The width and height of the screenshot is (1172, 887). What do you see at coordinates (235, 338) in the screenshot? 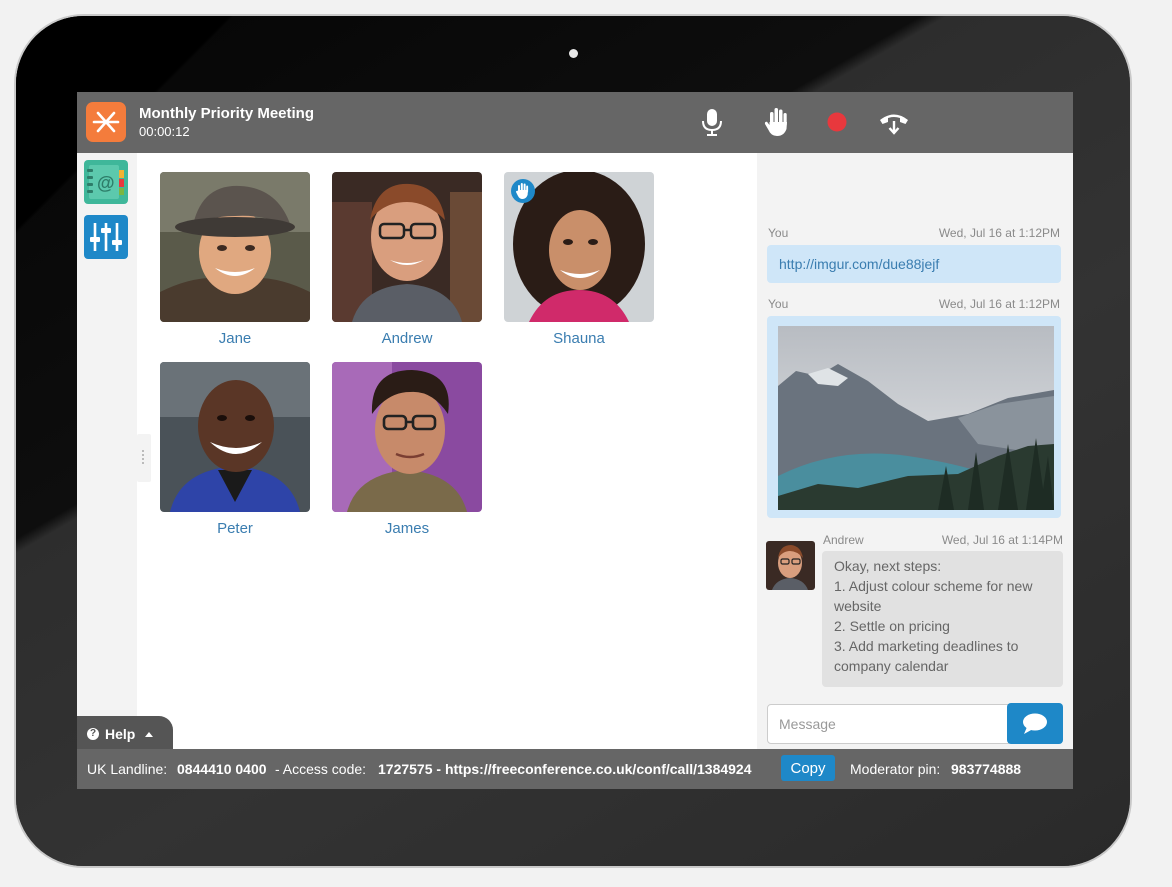
I see `participant-name: Jane` at bounding box center [235, 338].